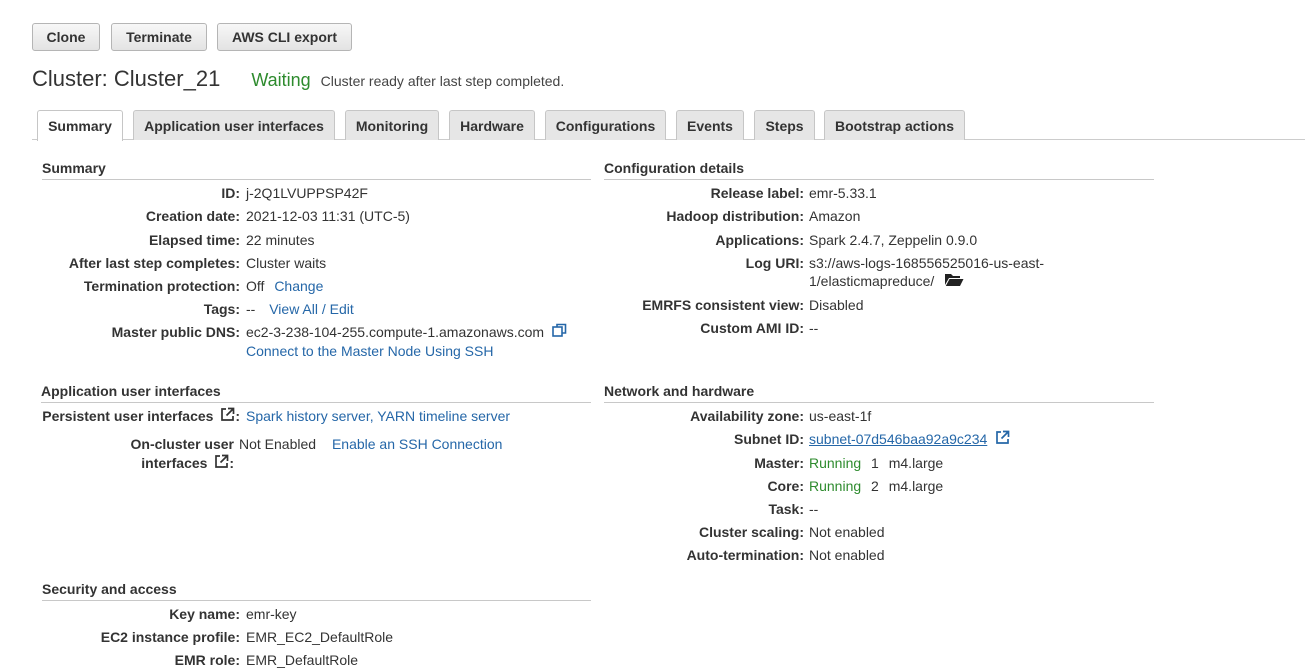  Describe the element at coordinates (207, 660) in the screenshot. I see `emr-role-label: EMR role:` at that location.